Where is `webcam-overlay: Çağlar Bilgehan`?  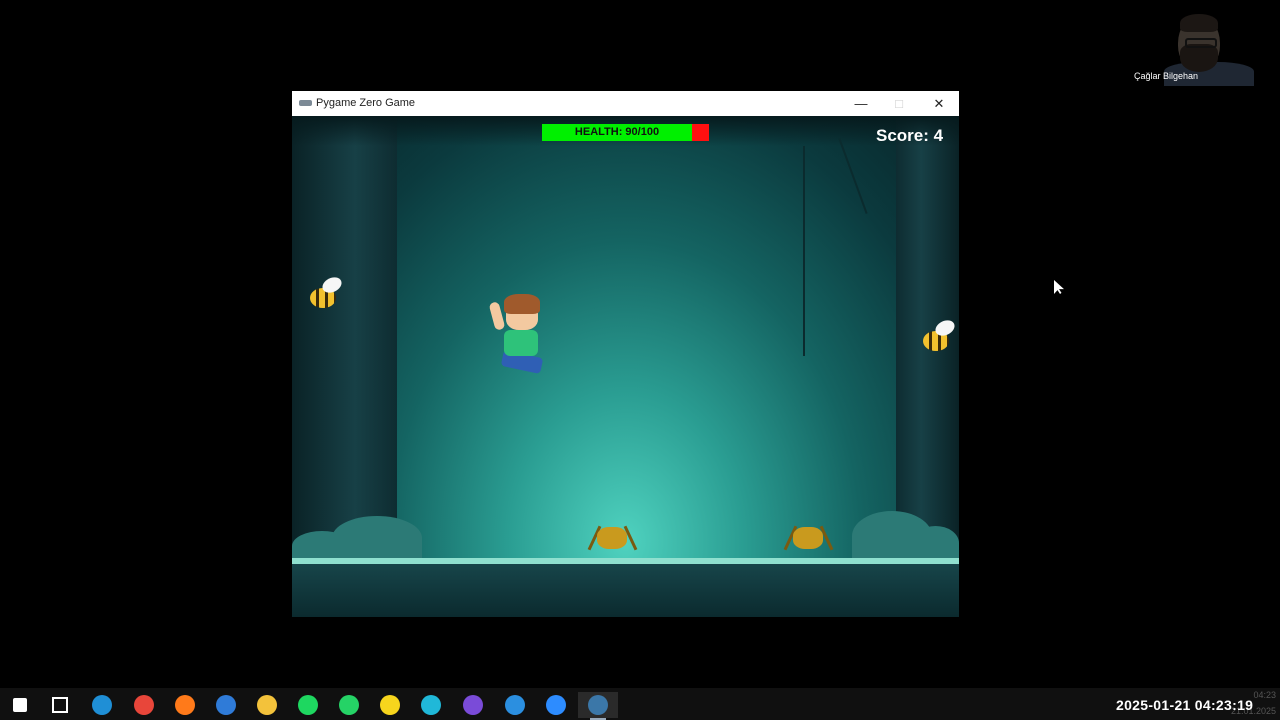 webcam-overlay: Çağlar Bilgehan is located at coordinates (1191, 48).